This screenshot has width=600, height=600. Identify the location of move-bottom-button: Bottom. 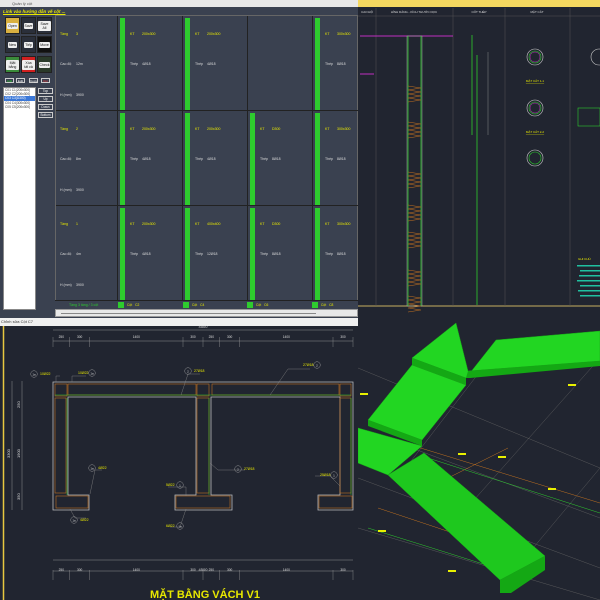
(45, 115).